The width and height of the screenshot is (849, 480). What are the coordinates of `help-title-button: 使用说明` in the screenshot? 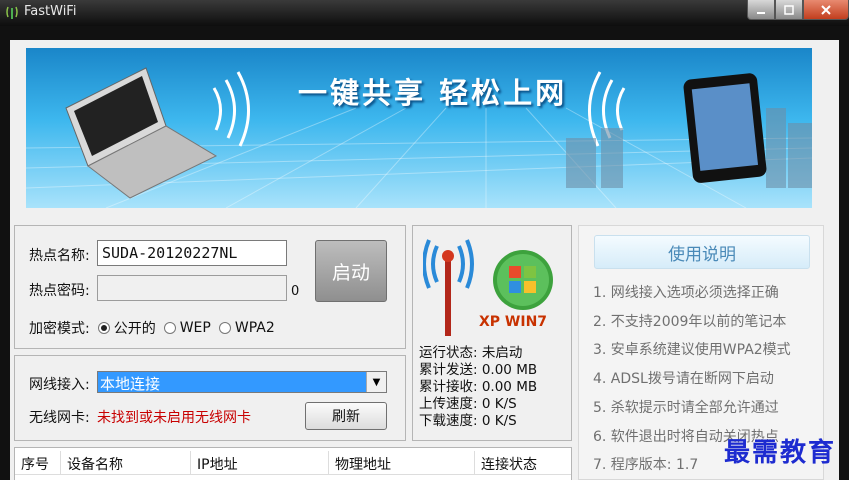 It's located at (702, 252).